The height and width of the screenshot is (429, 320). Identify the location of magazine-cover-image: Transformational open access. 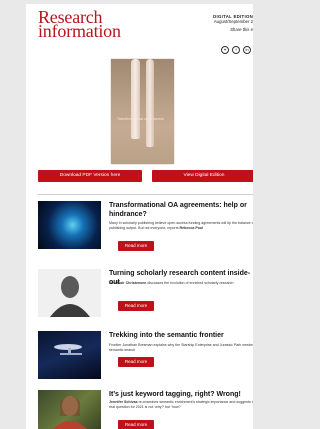
(142, 111).